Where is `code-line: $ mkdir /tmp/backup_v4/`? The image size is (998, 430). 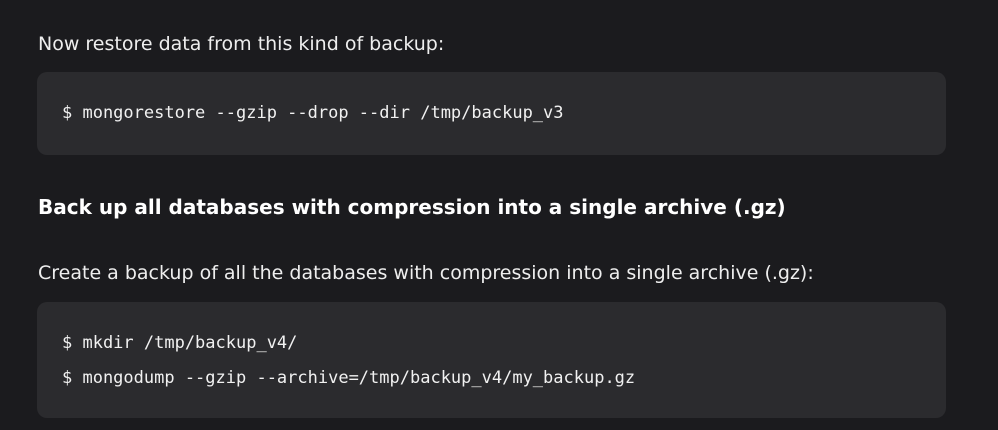
code-line: $ mkdir /tmp/backup_v4/ is located at coordinates (504, 343).